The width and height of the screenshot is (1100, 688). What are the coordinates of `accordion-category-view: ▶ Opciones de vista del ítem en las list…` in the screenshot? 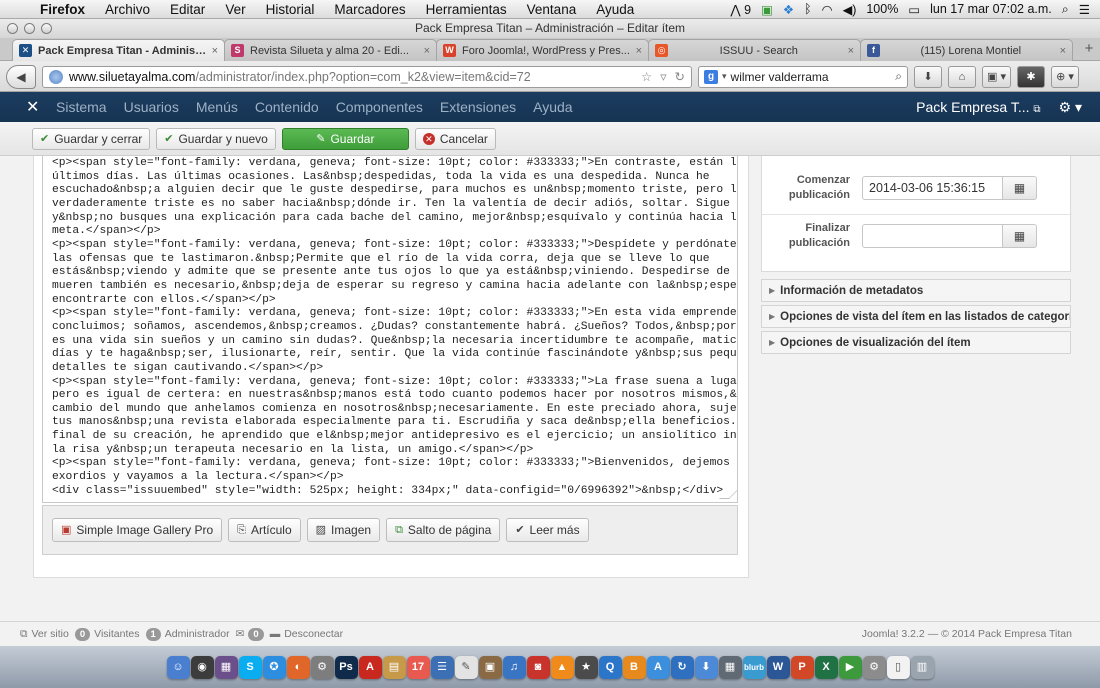 It's located at (916, 316).